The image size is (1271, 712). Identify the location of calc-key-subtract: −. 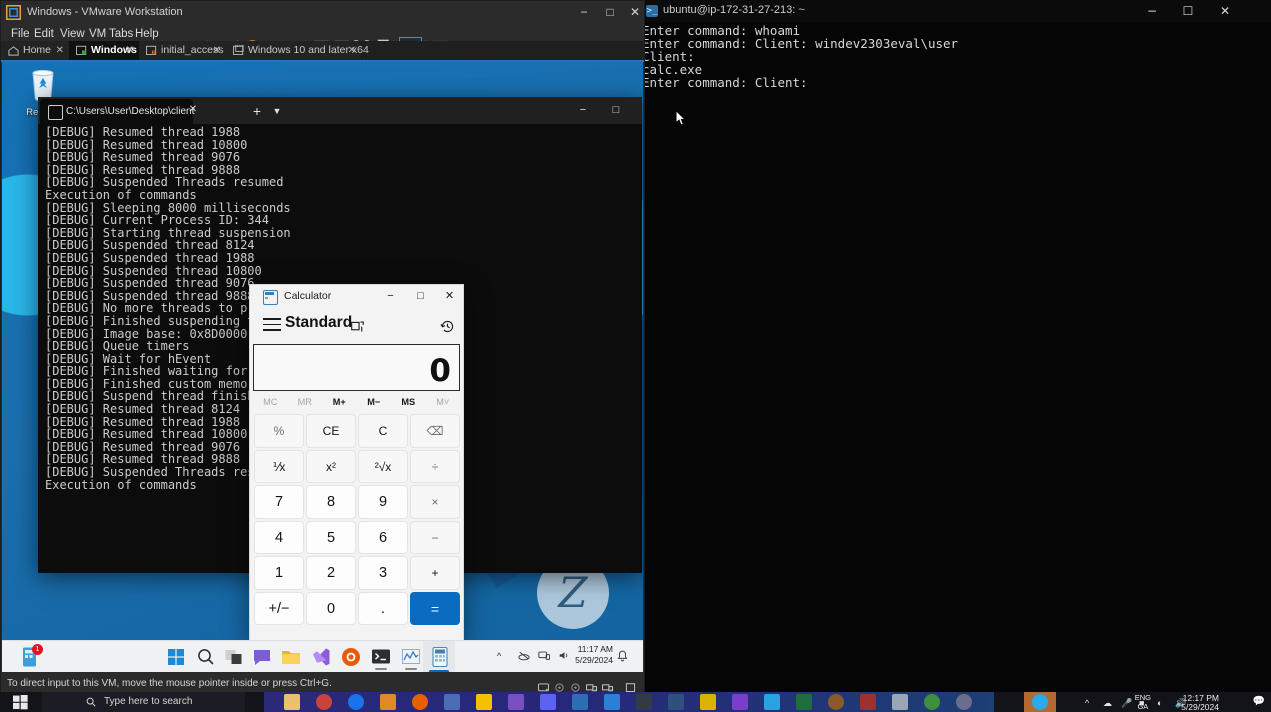
(435, 537).